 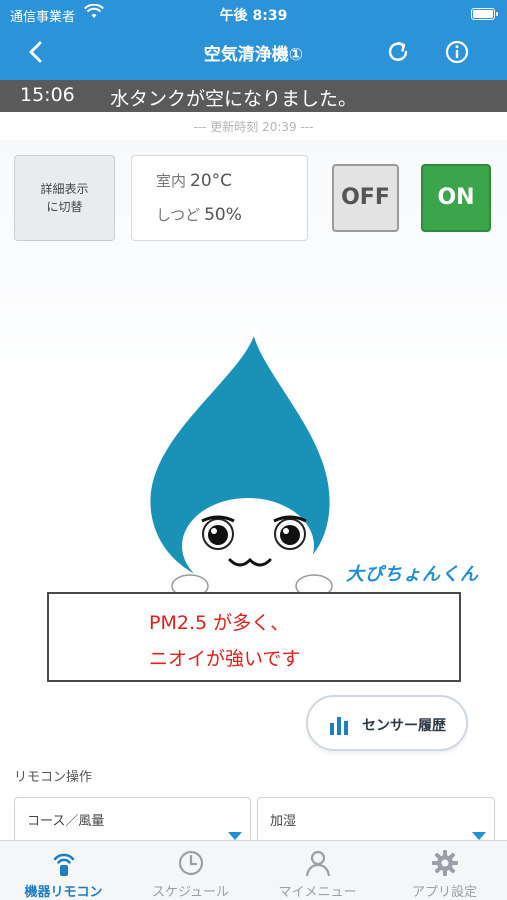 I want to click on tab-device-remote: 機器リモコン, so click(x=63, y=870).